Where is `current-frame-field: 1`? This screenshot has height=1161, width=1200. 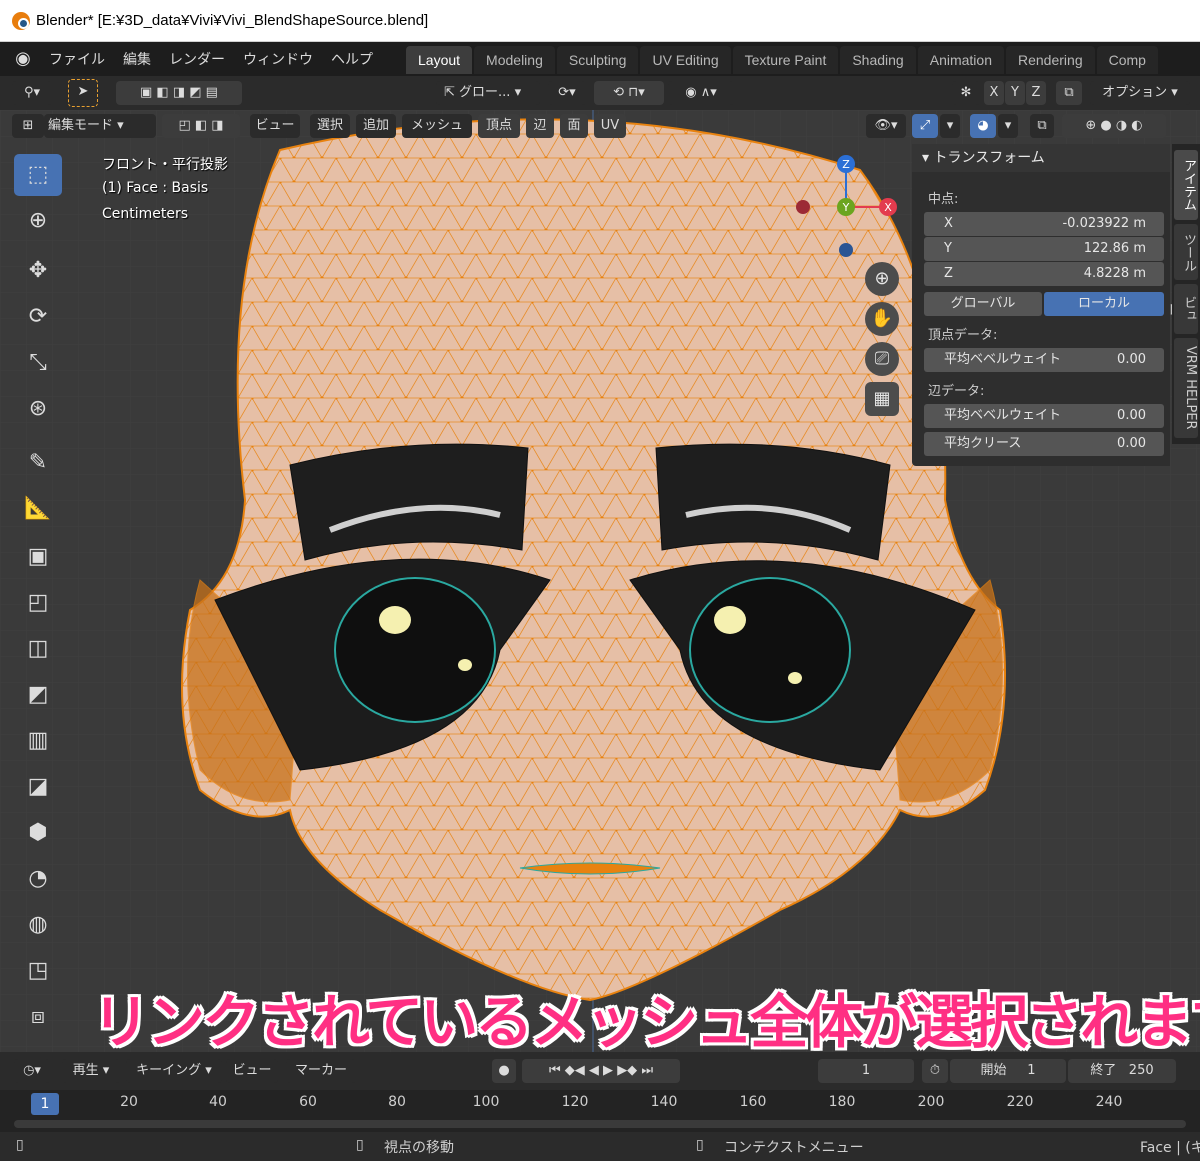
current-frame-field: 1 is located at coordinates (866, 1071).